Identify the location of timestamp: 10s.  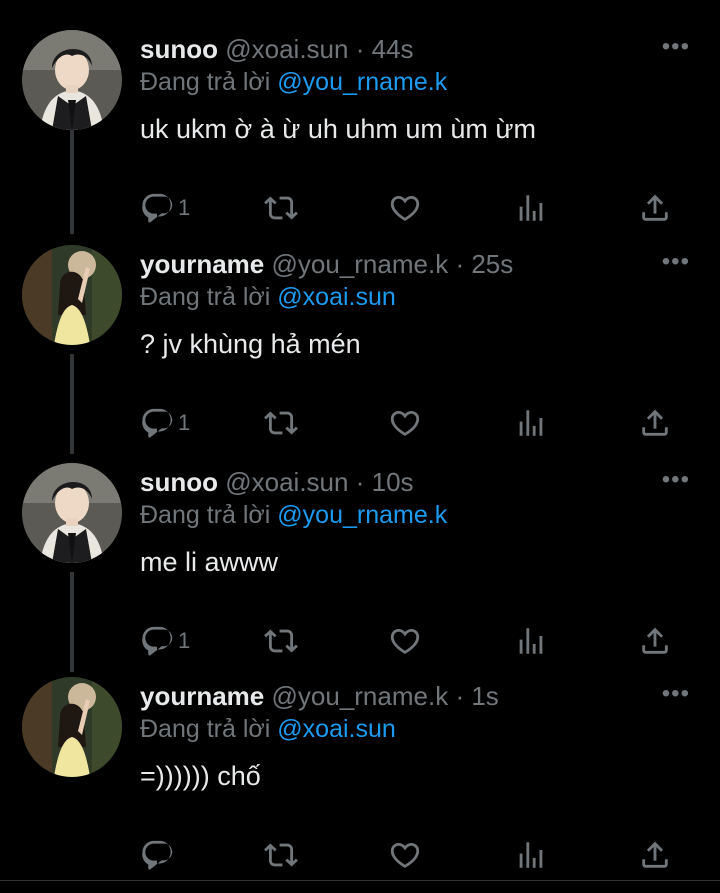
(393, 482).